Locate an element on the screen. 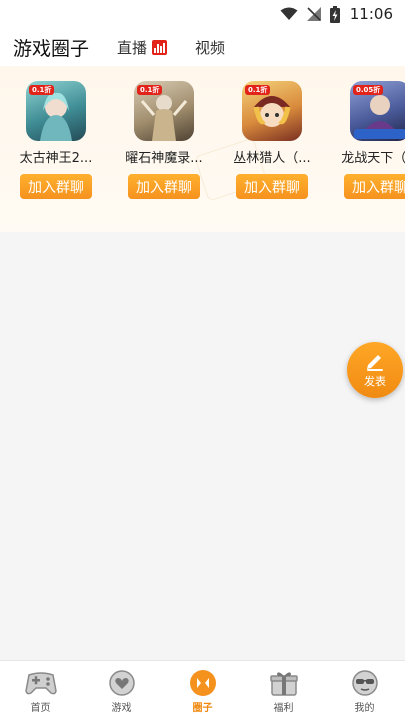 The width and height of the screenshot is (405, 720). group-card: 0.1折 丛林猎人（... 加入群聊 is located at coordinates (272, 140).